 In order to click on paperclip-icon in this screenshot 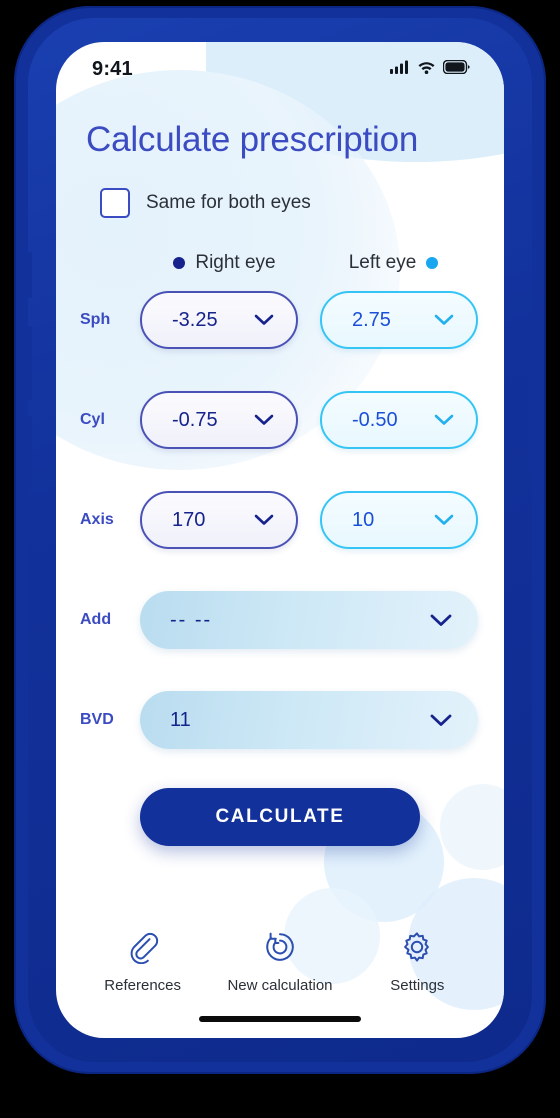, I will do `click(143, 949)`.